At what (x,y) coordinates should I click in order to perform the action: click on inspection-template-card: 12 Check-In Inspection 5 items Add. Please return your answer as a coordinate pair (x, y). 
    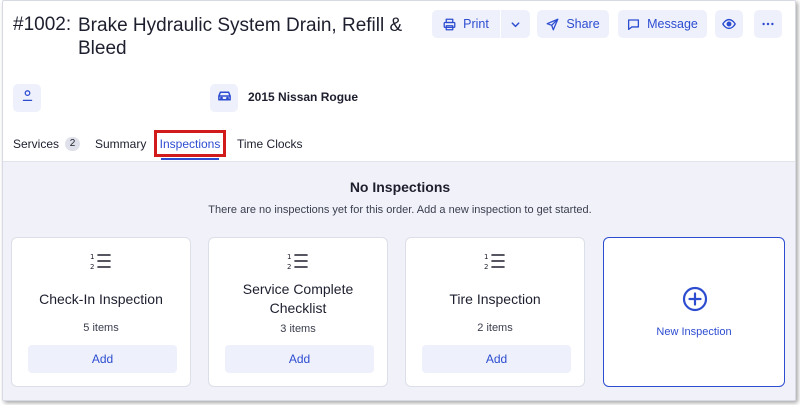
    Looking at the image, I should click on (101, 312).